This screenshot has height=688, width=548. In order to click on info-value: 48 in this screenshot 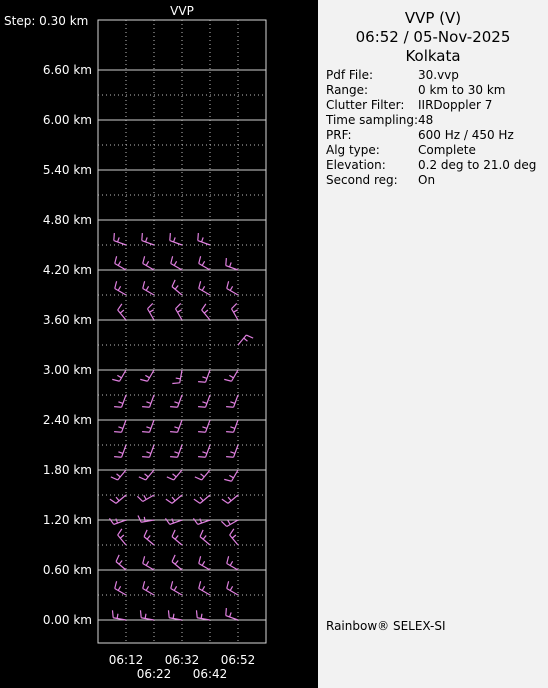, I will do `click(426, 120)`.